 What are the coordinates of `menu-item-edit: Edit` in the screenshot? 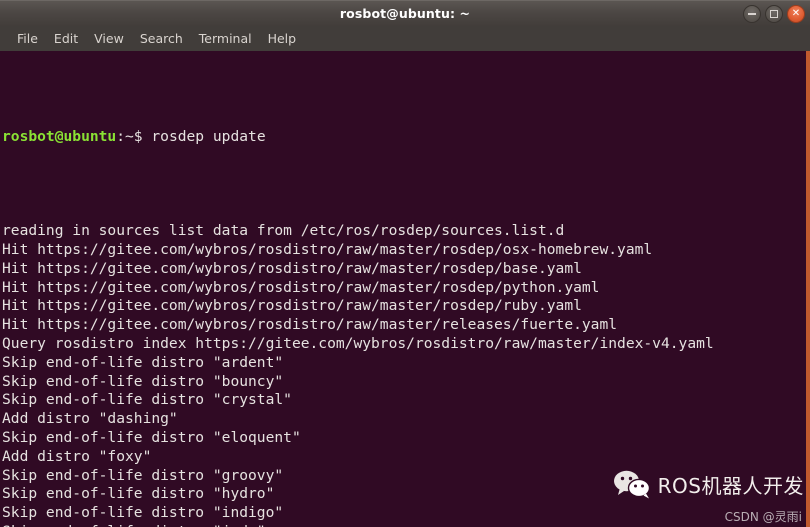 It's located at (66, 38).